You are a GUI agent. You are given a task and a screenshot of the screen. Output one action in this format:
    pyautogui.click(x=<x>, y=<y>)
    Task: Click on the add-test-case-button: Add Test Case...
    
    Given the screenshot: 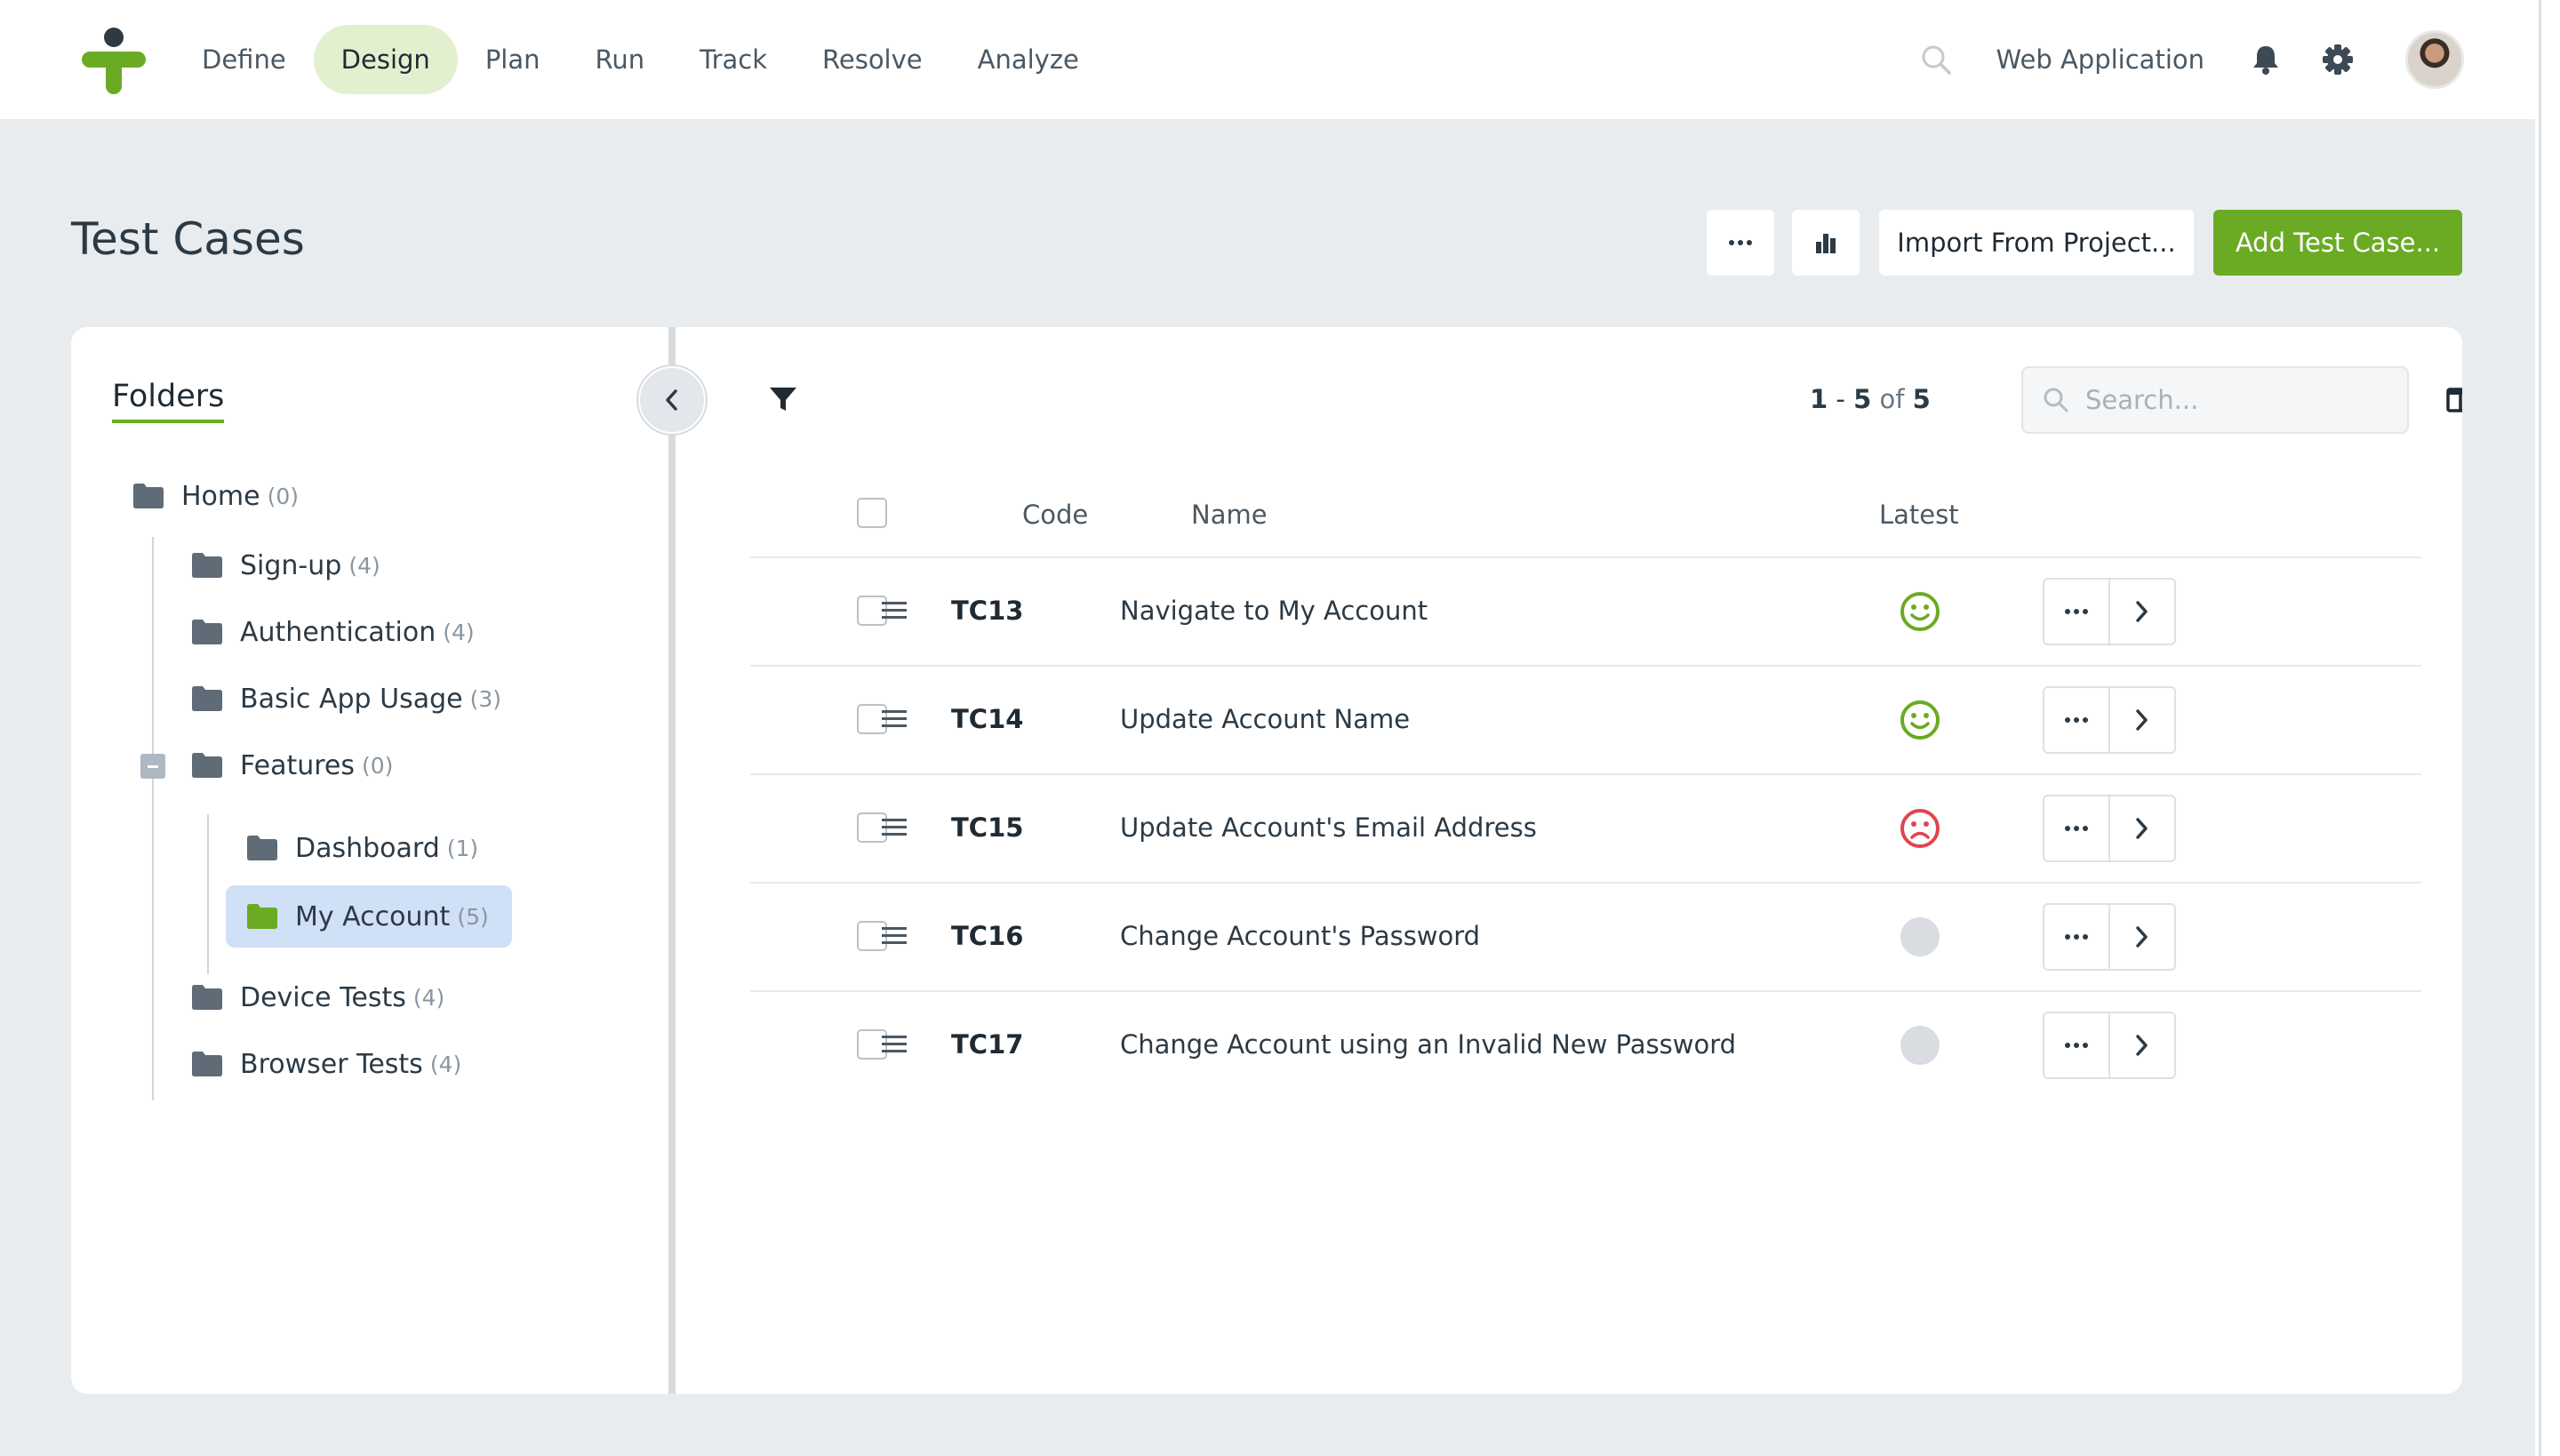 What is the action you would take?
    pyautogui.click(x=2337, y=243)
    